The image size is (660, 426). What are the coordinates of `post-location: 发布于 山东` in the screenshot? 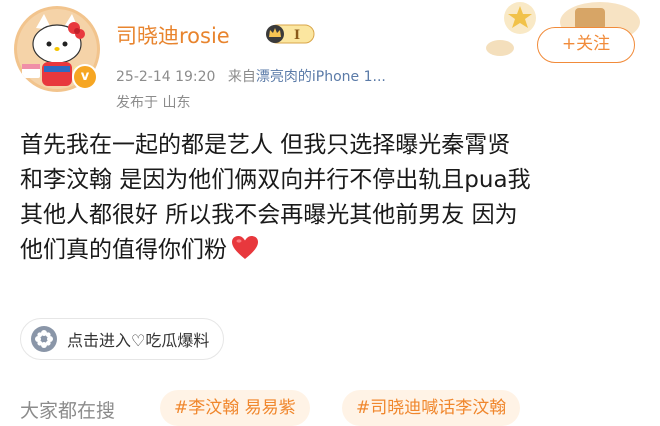 It's located at (153, 103).